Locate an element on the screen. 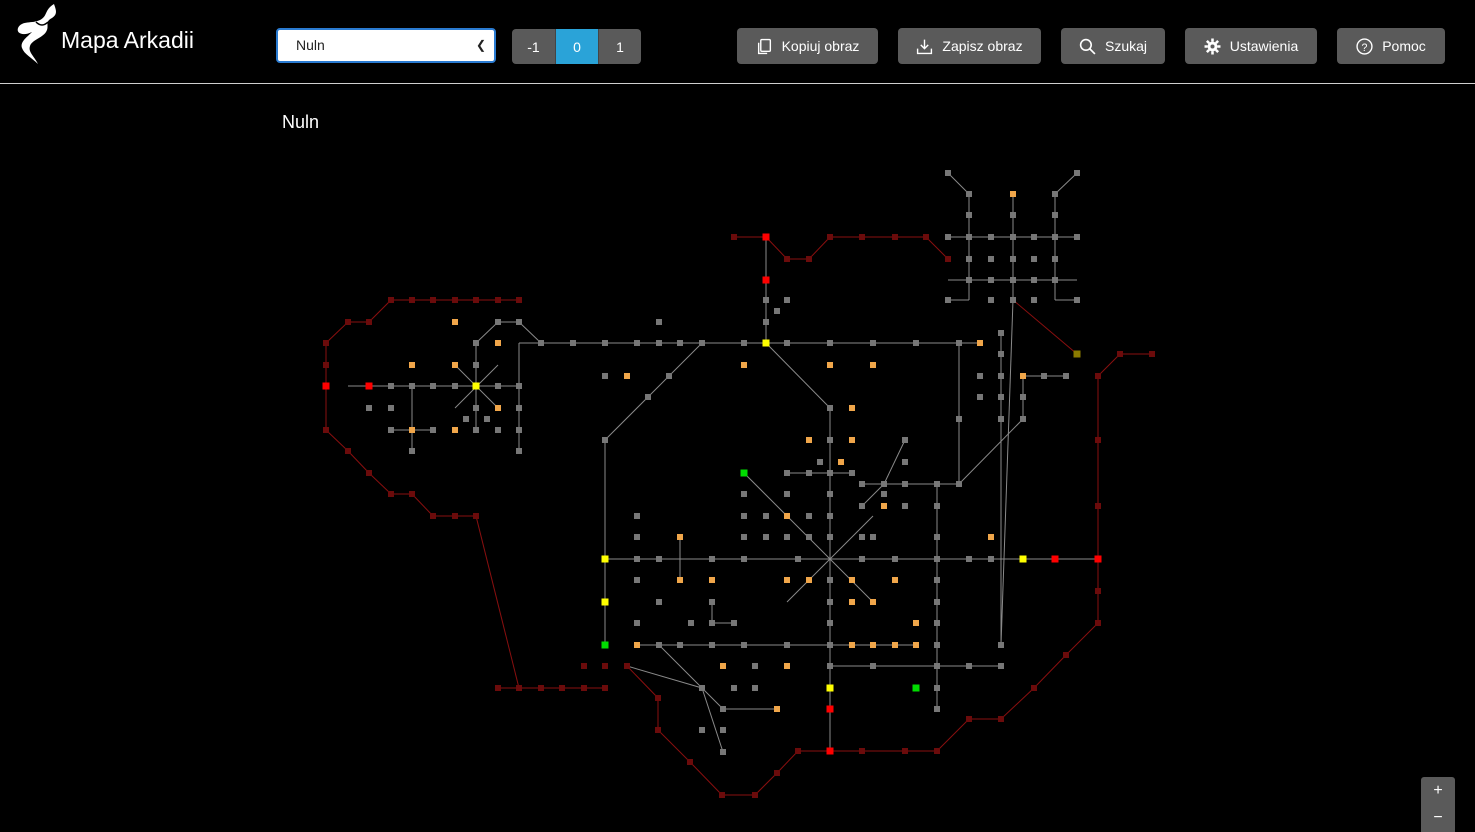 The image size is (1475, 832). help-button: ? Pomoc is located at coordinates (1391, 46).